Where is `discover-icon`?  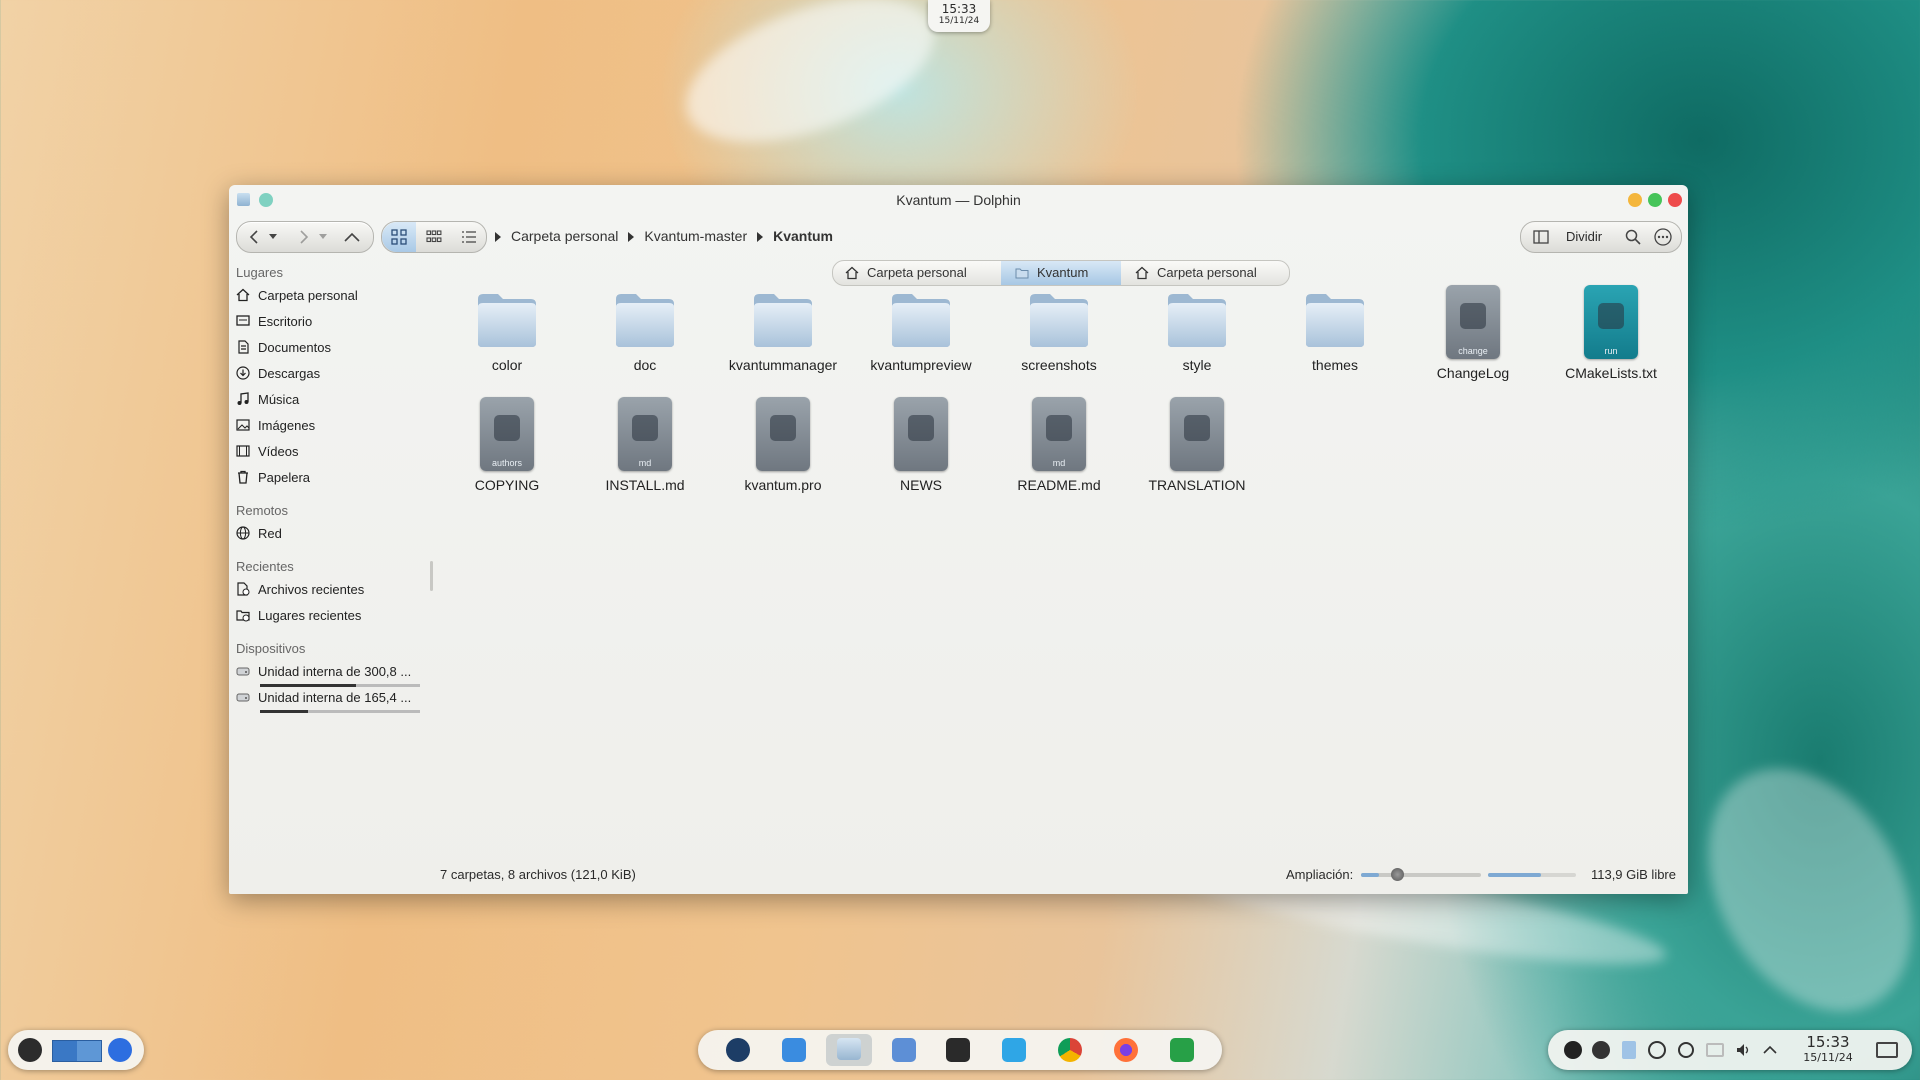
discover-icon is located at coordinates (794, 1050).